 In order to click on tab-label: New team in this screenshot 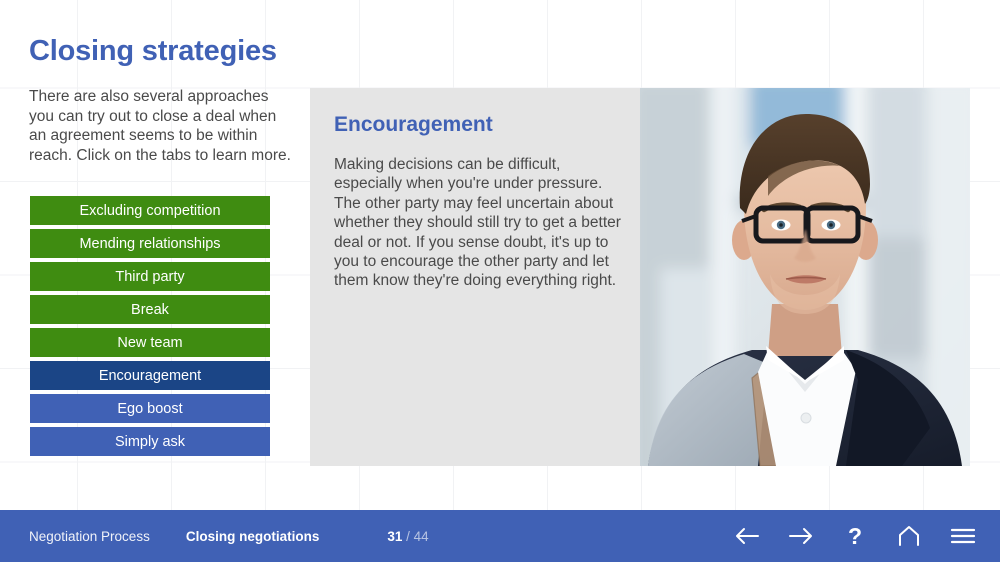, I will do `click(150, 342)`.